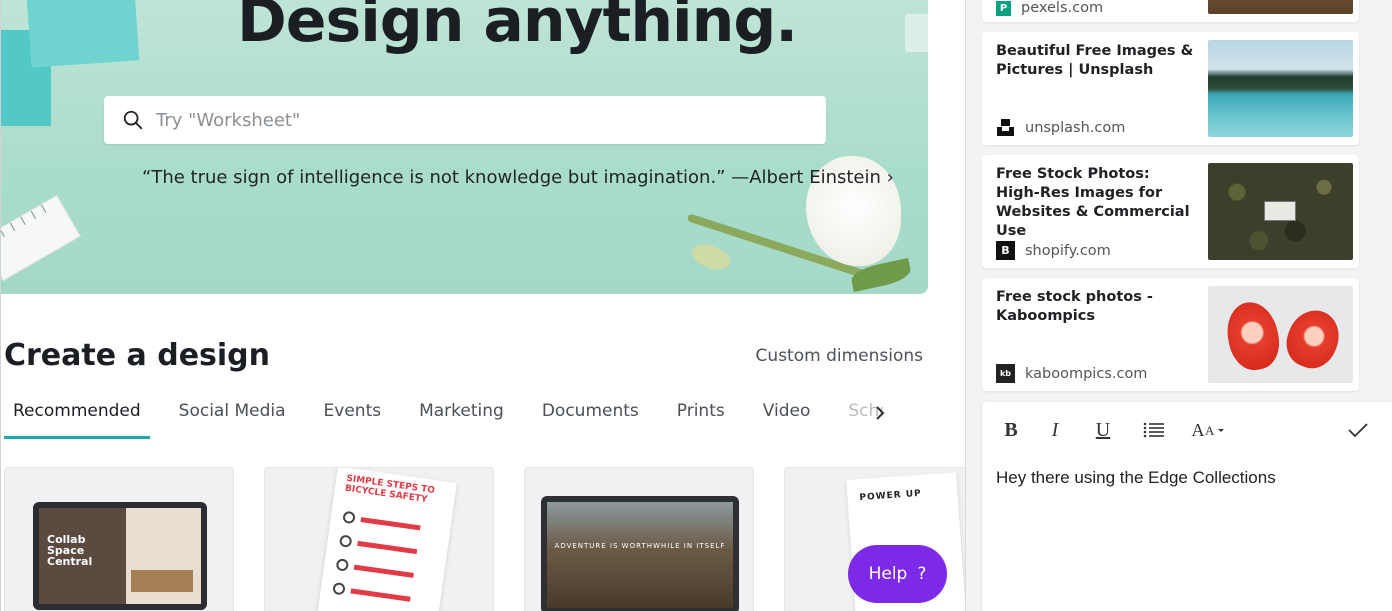 This screenshot has width=1392, height=611. What do you see at coordinates (711, 257) in the screenshot?
I see `flower-bud` at bounding box center [711, 257].